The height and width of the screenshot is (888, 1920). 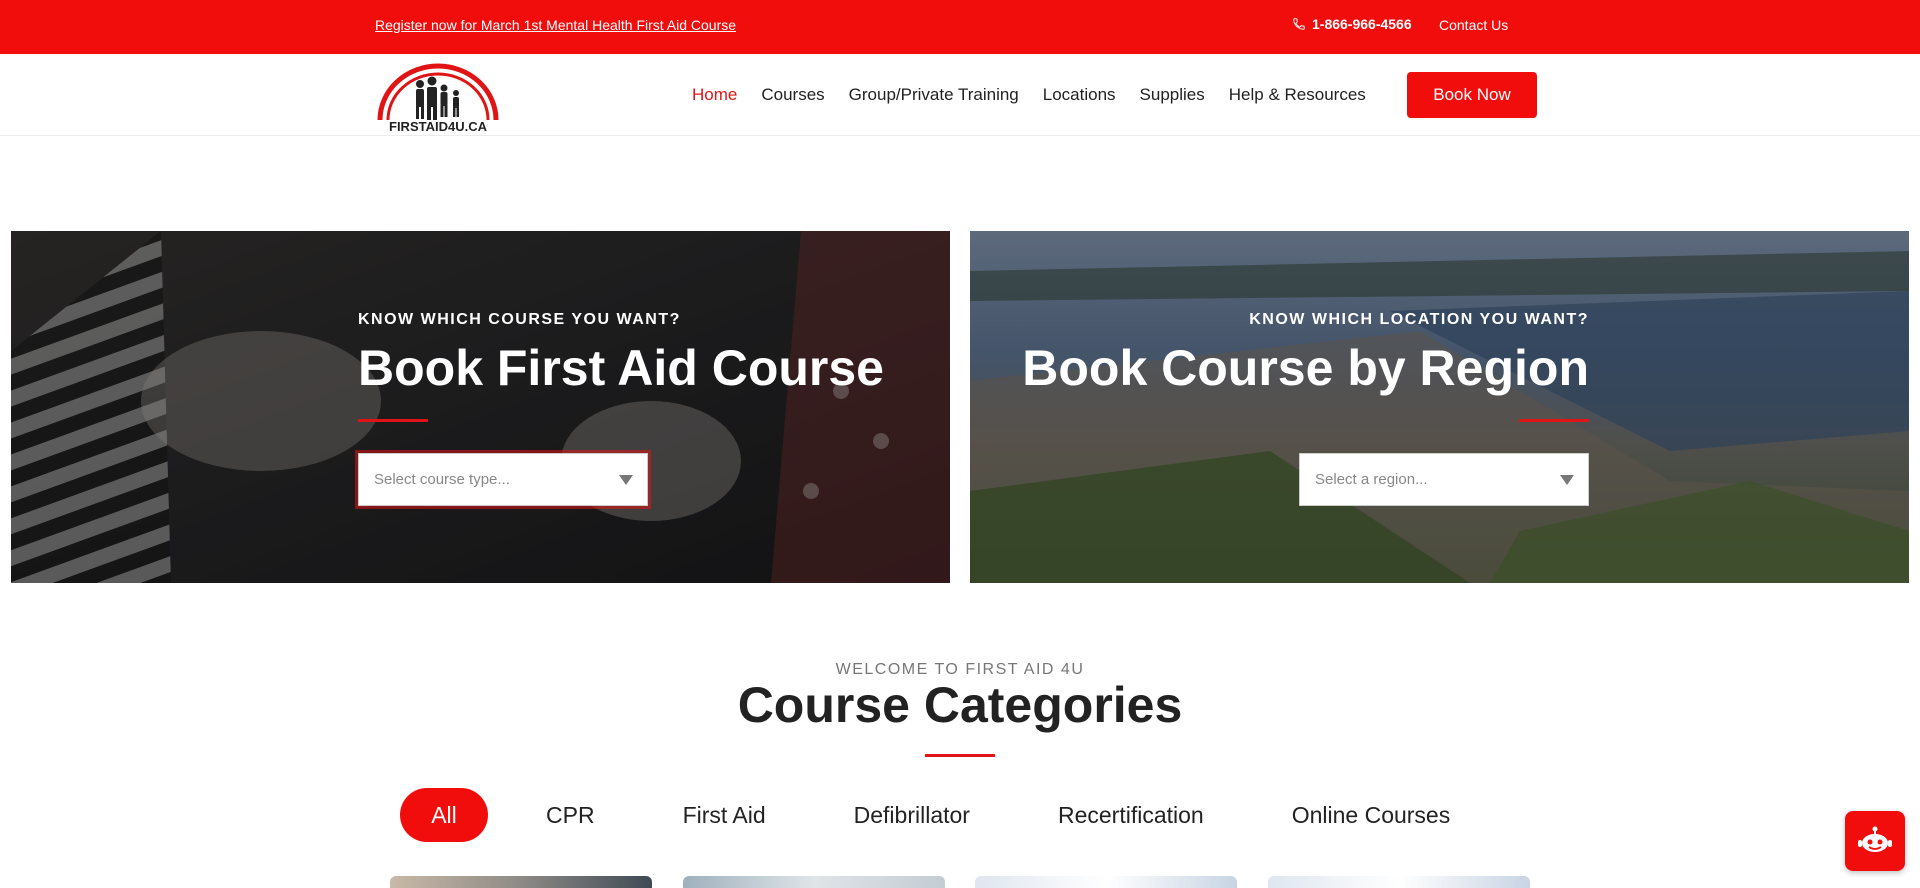 I want to click on chatbot-icon, so click(x=1875, y=839).